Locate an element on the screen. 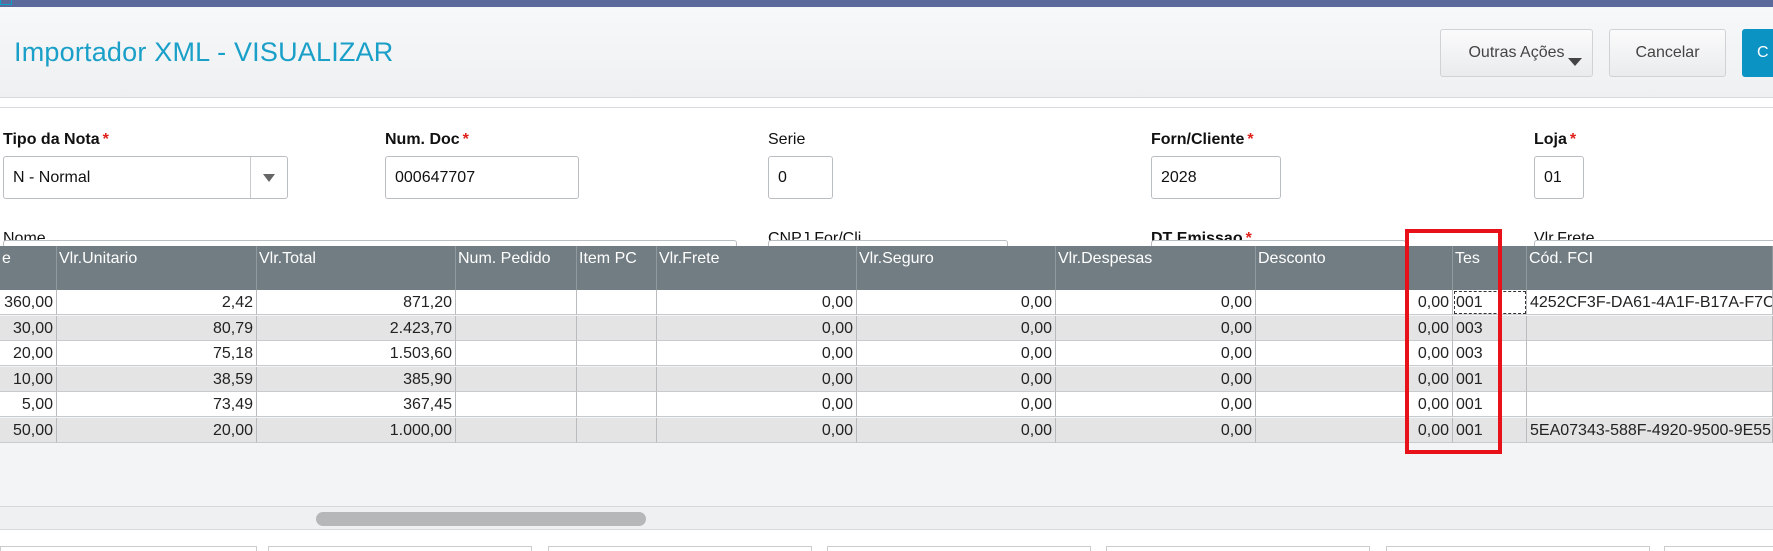 Image resolution: width=1773 pixels, height=551 pixels. column-header-vlr-despesas: Vlr.Despesas is located at coordinates (1156, 268).